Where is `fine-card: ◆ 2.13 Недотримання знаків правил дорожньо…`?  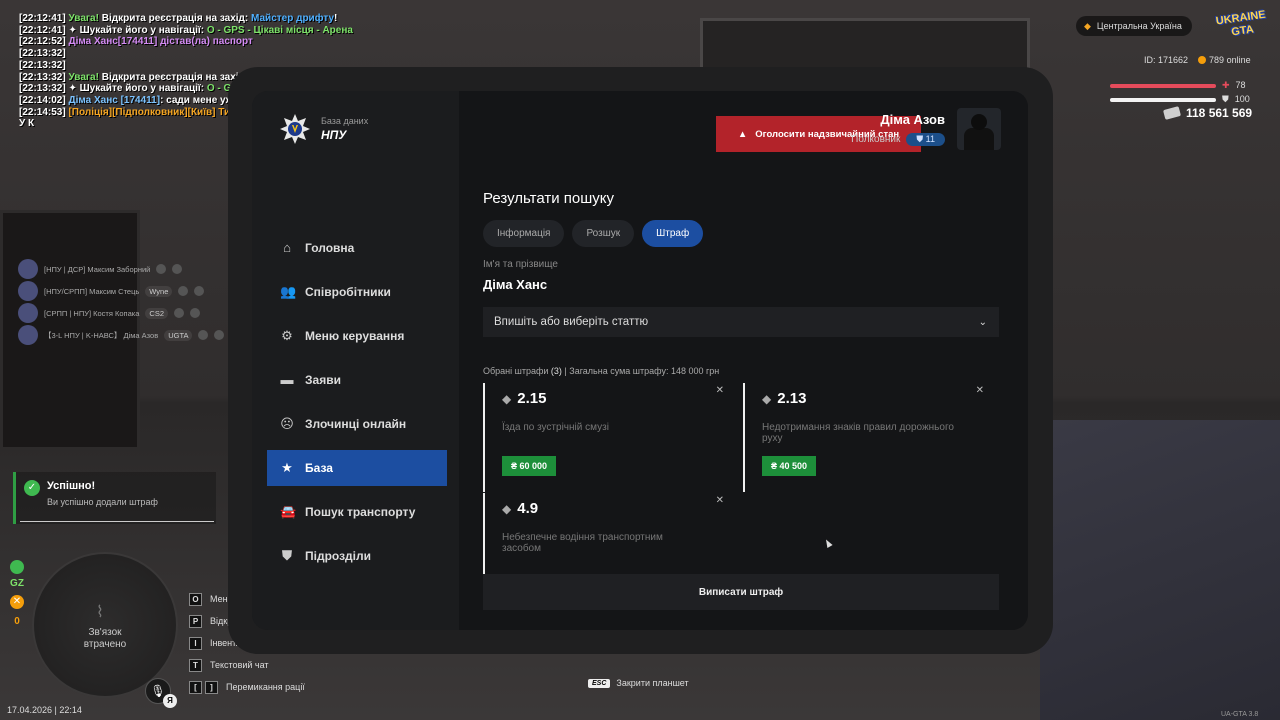
fine-card: ◆ 2.13 Недотримання знаків правил дорожньо… is located at coordinates (870, 437).